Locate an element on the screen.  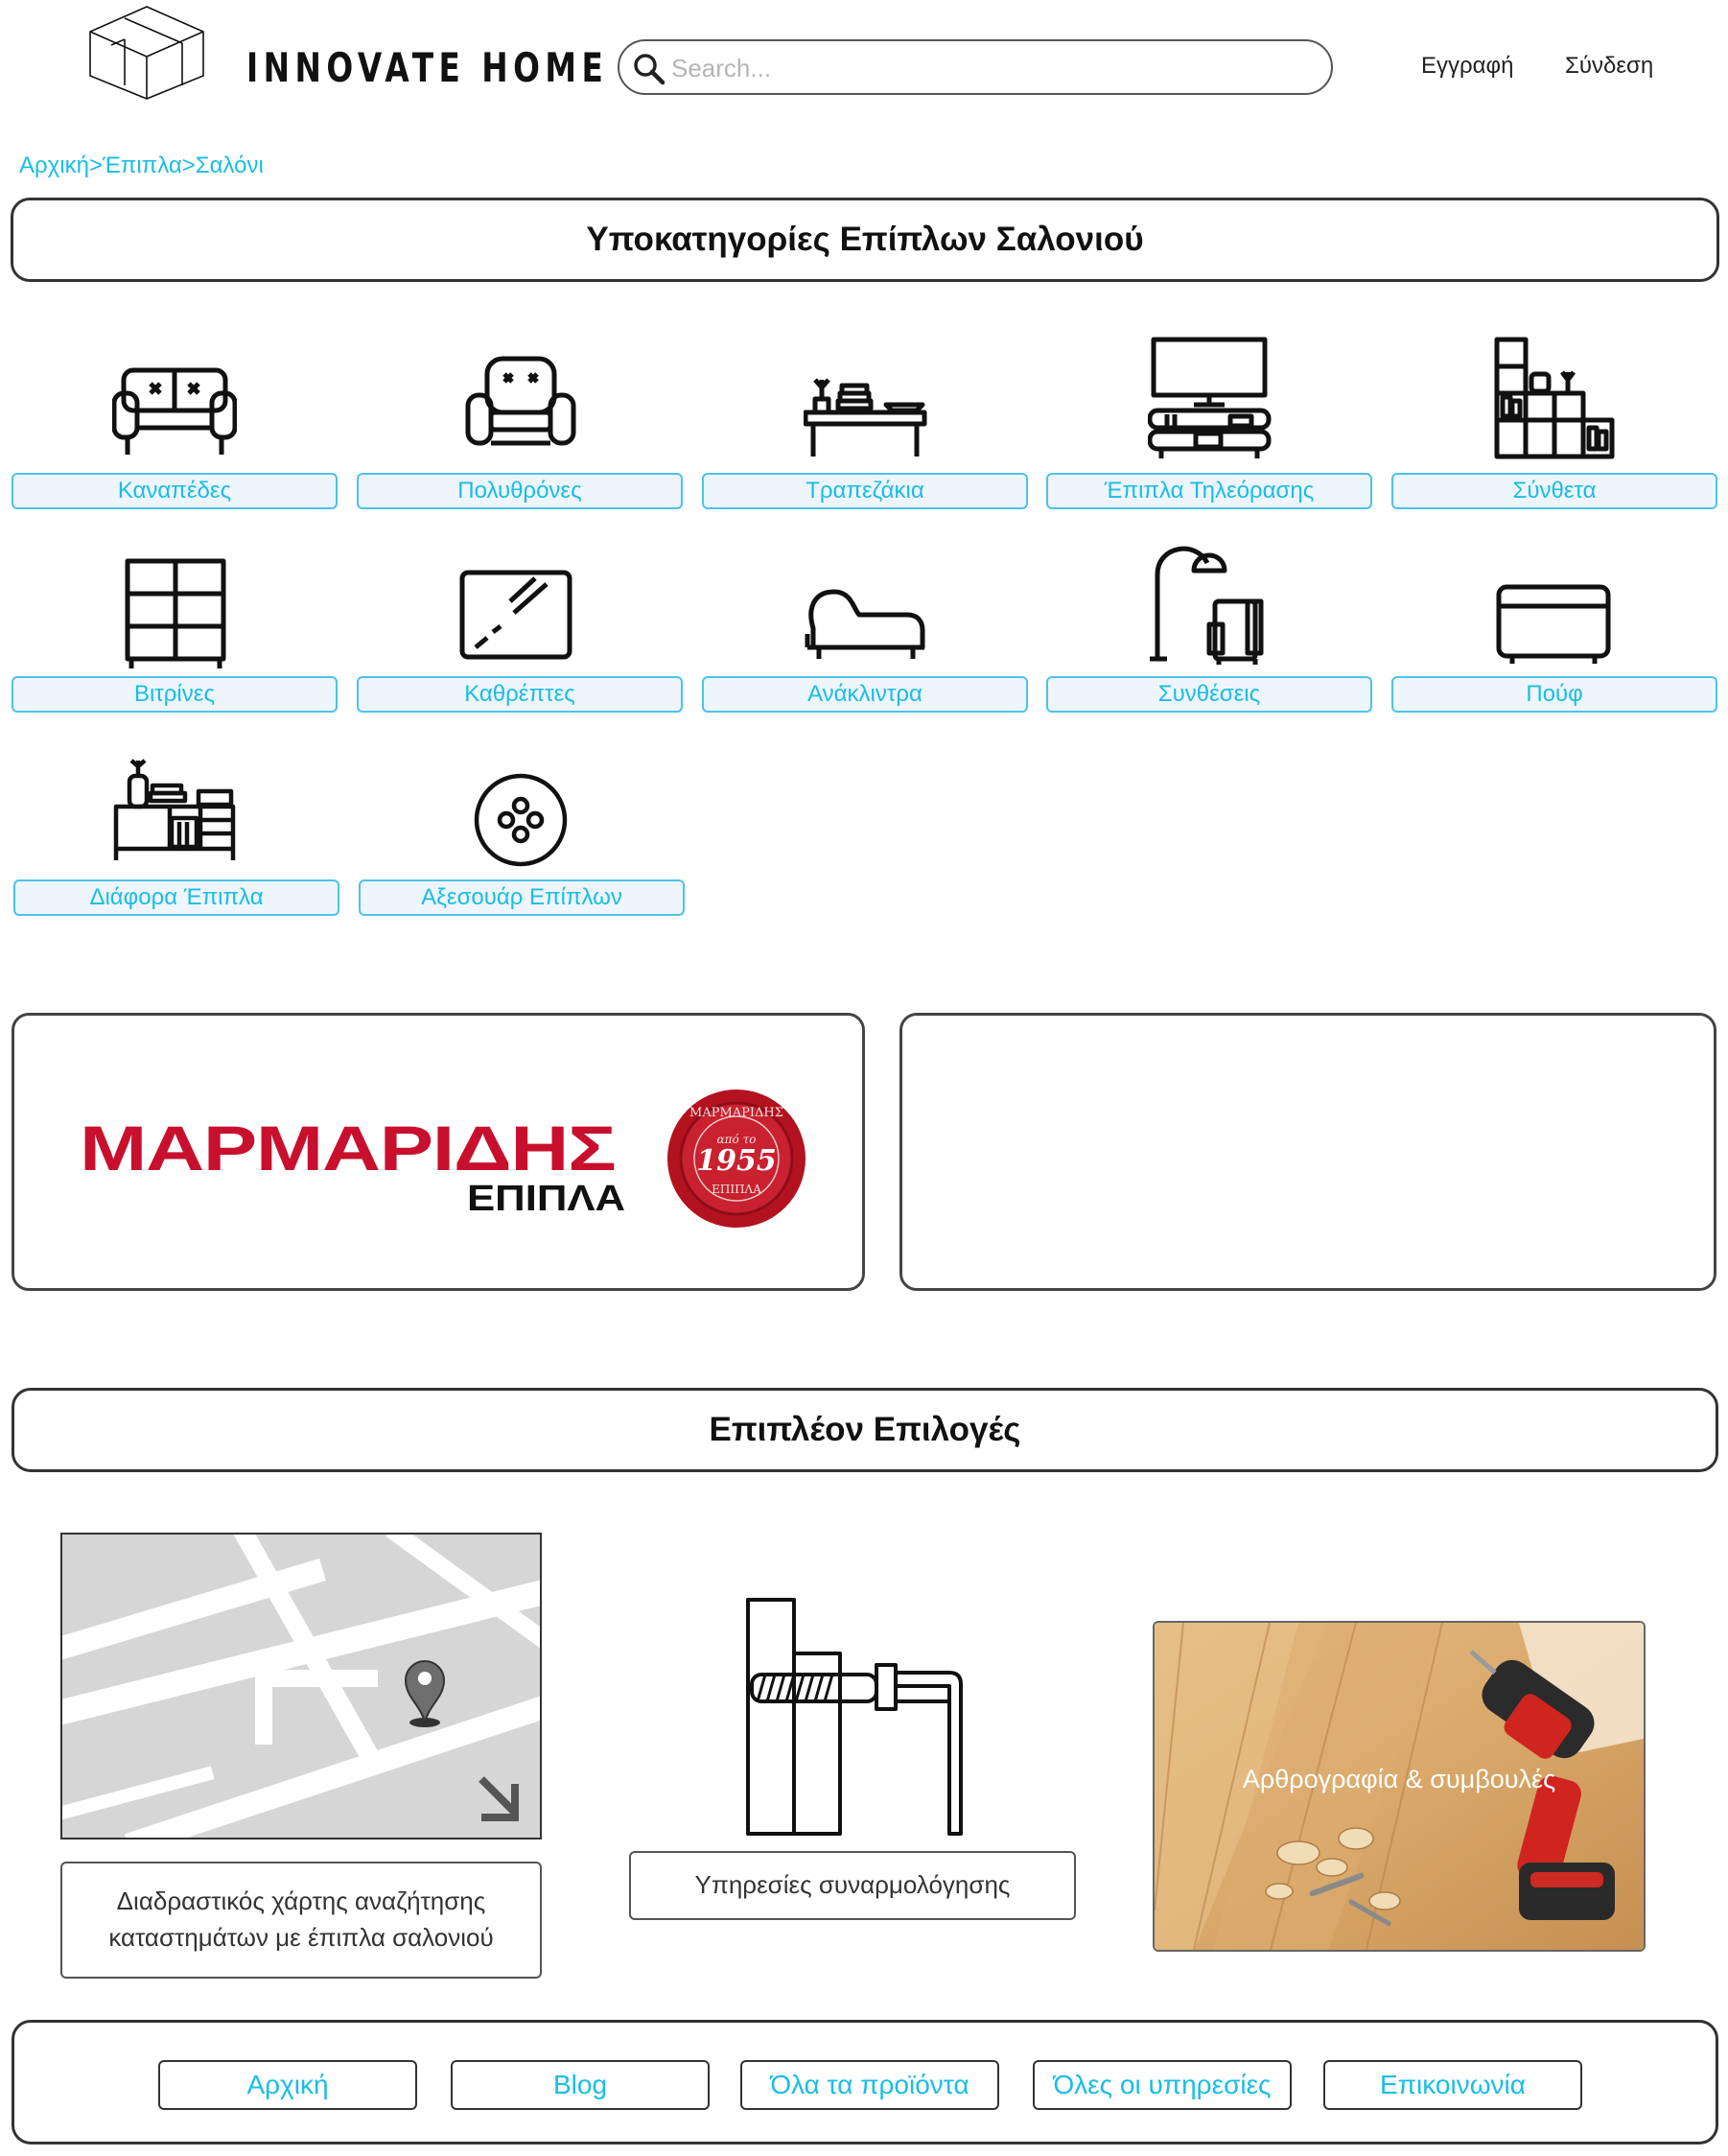
category-display-cabinets: Βιτρίνες is located at coordinates (175, 694).